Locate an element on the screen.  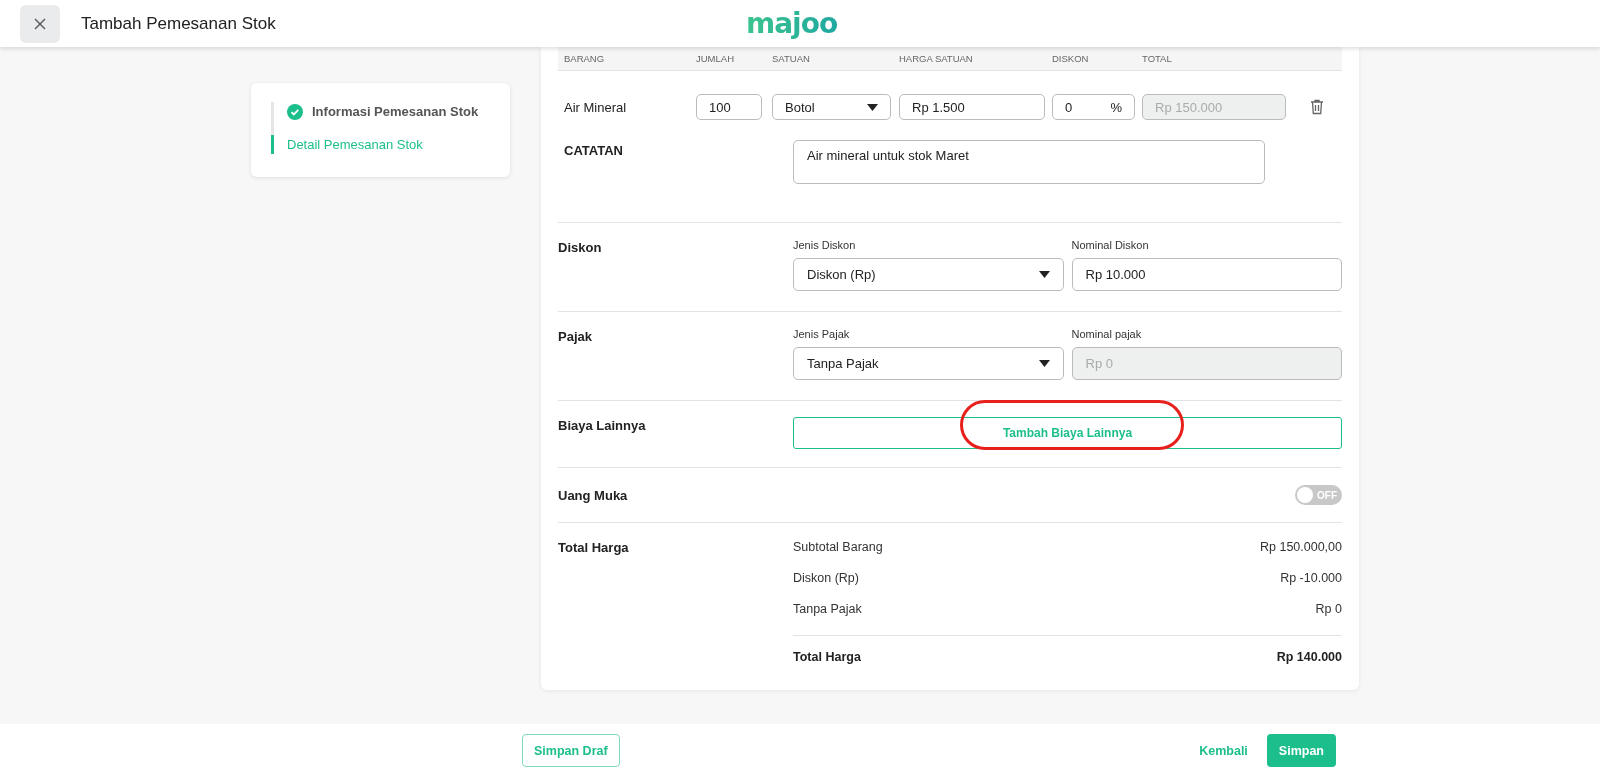
grand-total-value: Rp 140.000 is located at coordinates (1309, 657).